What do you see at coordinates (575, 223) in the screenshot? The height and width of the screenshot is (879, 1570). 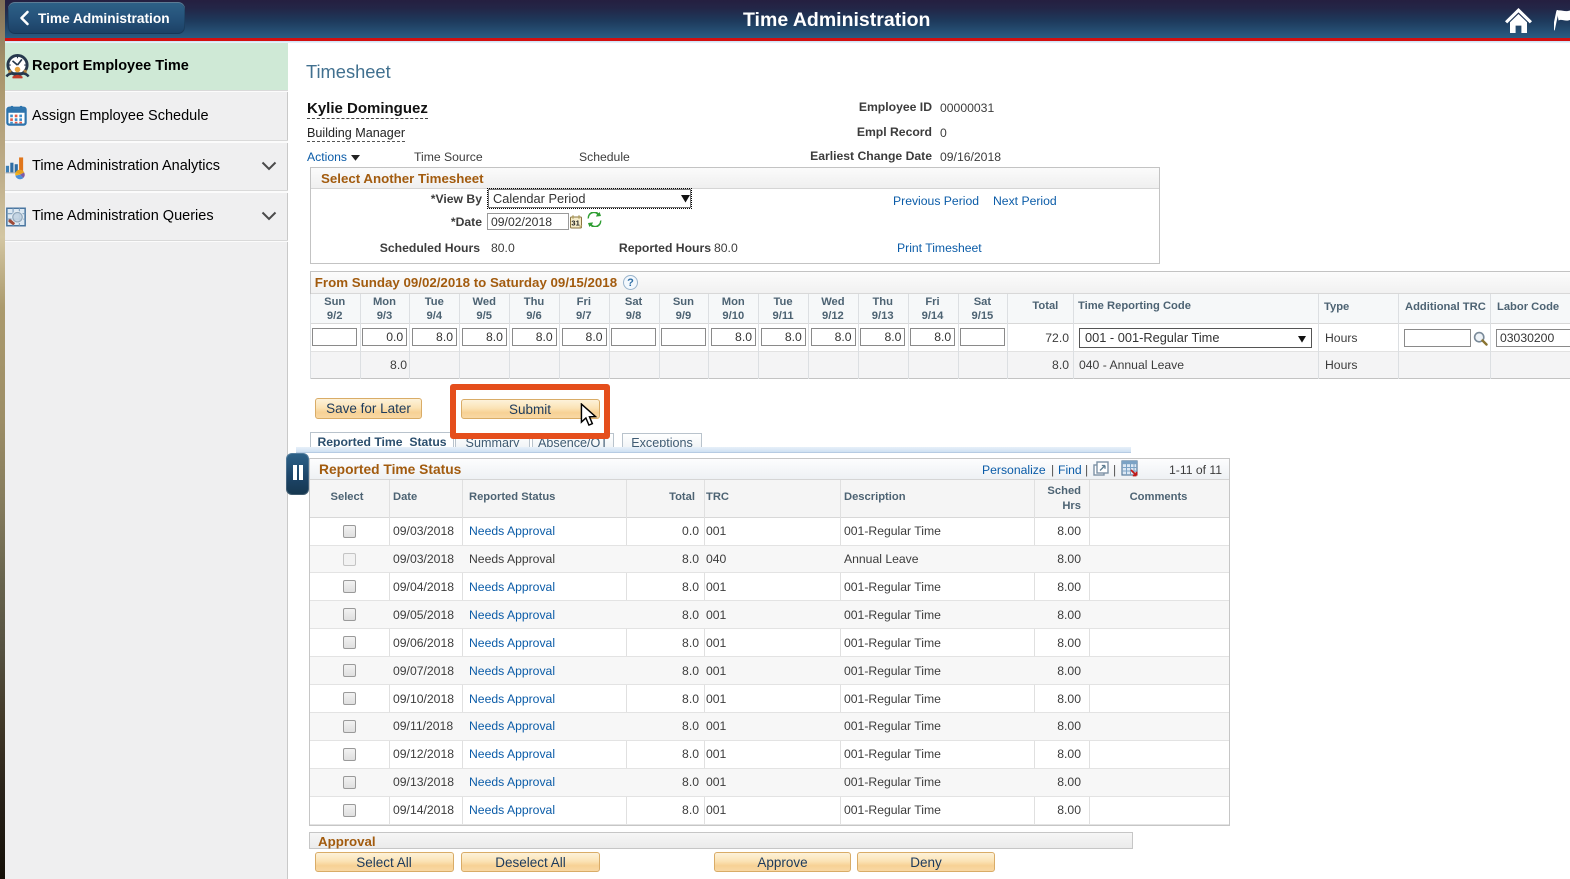 I see `svg-text: 31` at bounding box center [575, 223].